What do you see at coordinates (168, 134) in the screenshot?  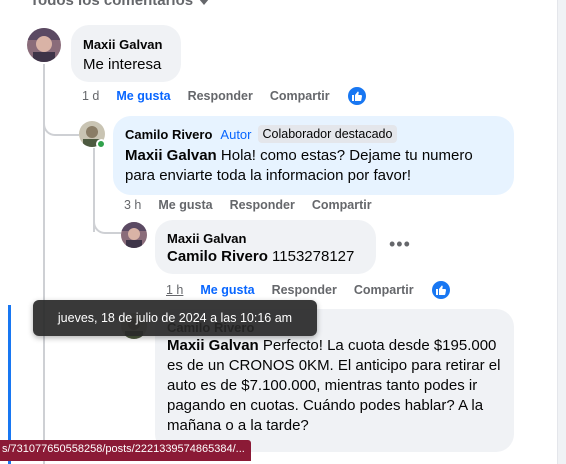 I see `comment-author: Camilo Rivero` at bounding box center [168, 134].